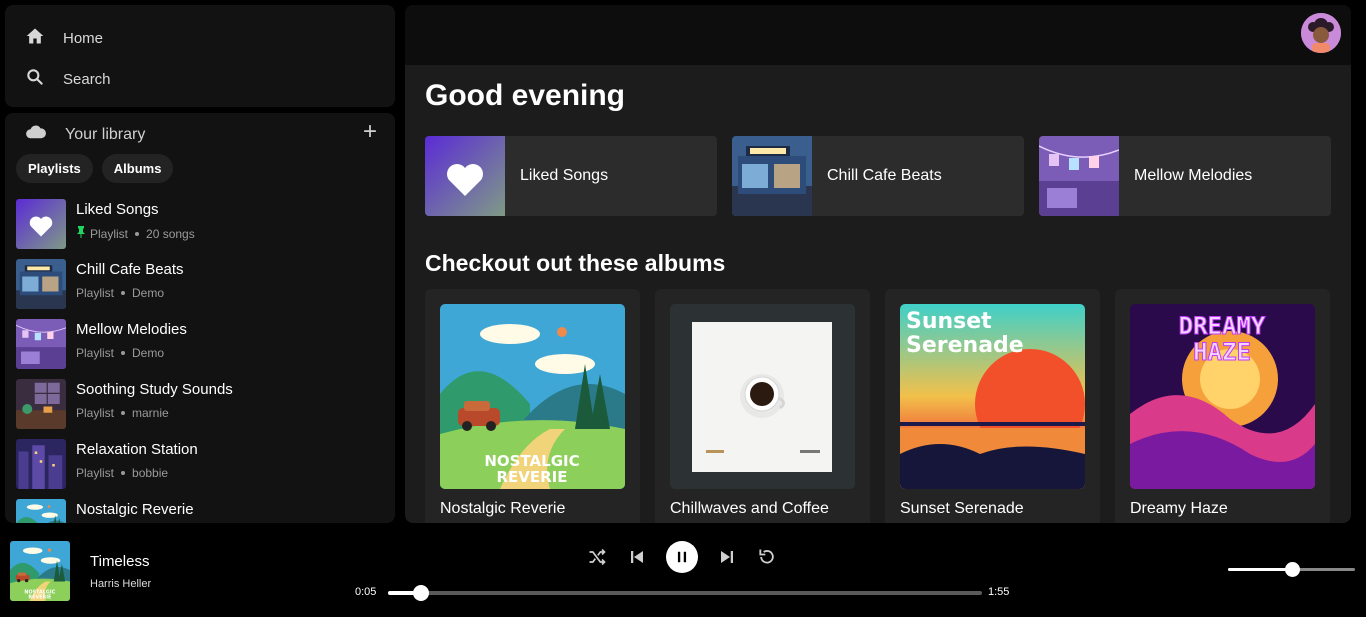 This screenshot has height=617, width=1366. I want to click on quick-access-label: Chill Cafe Beats, so click(884, 175).